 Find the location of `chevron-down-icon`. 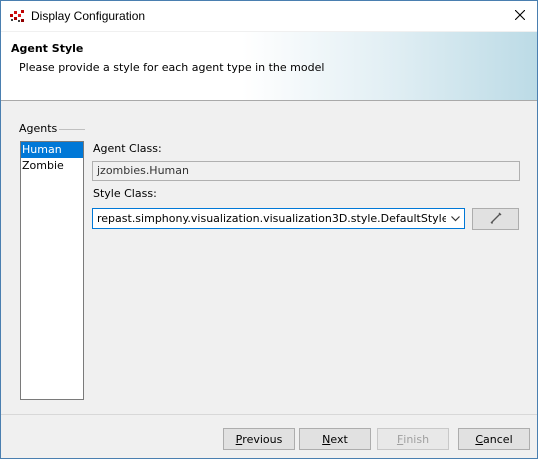

chevron-down-icon is located at coordinates (455, 218).